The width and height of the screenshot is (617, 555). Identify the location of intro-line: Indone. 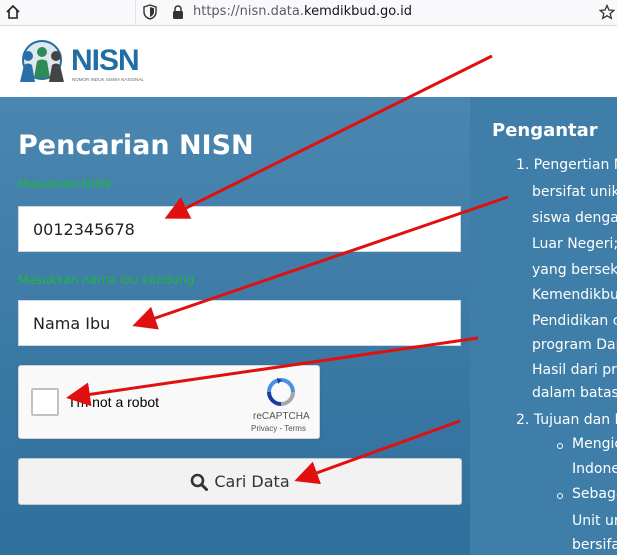
(594, 469).